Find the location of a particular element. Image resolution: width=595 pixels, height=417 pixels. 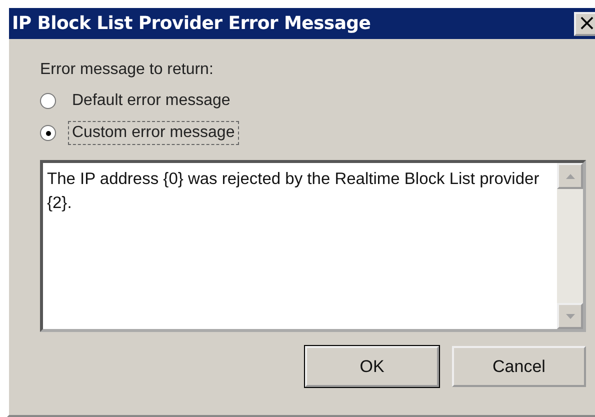

scroll-up-button is located at coordinates (570, 176).